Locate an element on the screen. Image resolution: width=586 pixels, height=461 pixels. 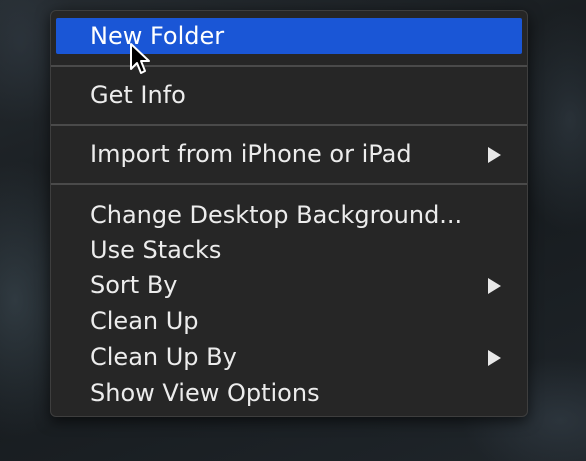
mouse-pointer-icon is located at coordinates (140, 58).